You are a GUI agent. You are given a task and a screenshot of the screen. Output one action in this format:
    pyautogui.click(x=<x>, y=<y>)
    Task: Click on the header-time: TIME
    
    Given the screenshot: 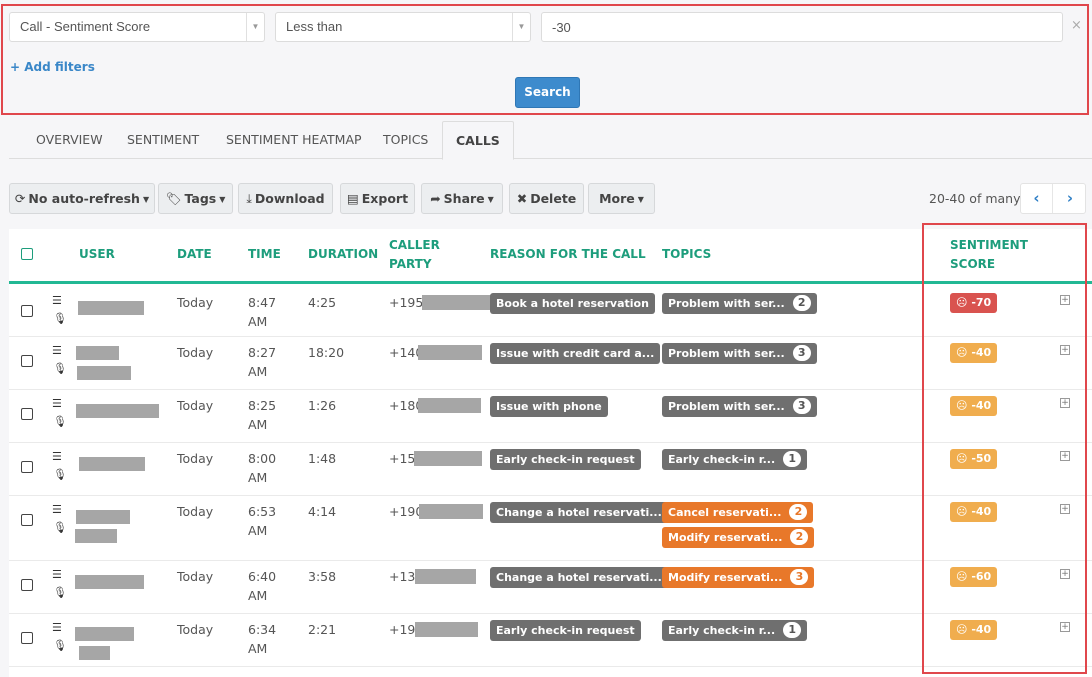 What is the action you would take?
    pyautogui.click(x=264, y=254)
    